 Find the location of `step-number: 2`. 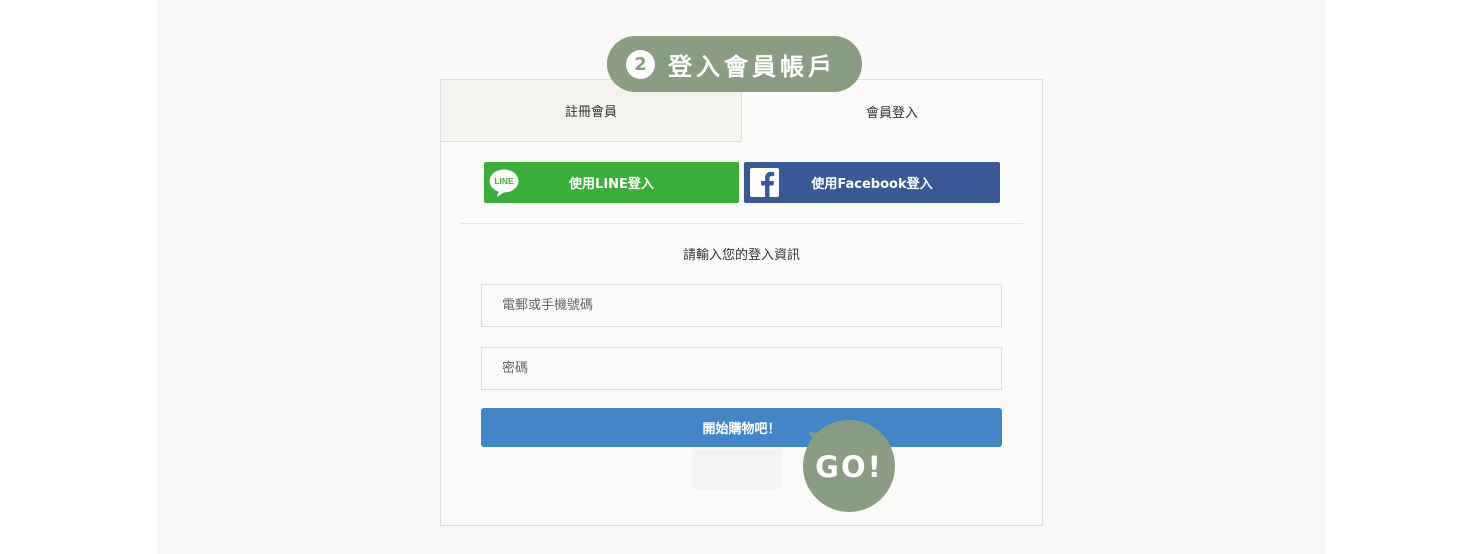

step-number: 2 is located at coordinates (640, 64).